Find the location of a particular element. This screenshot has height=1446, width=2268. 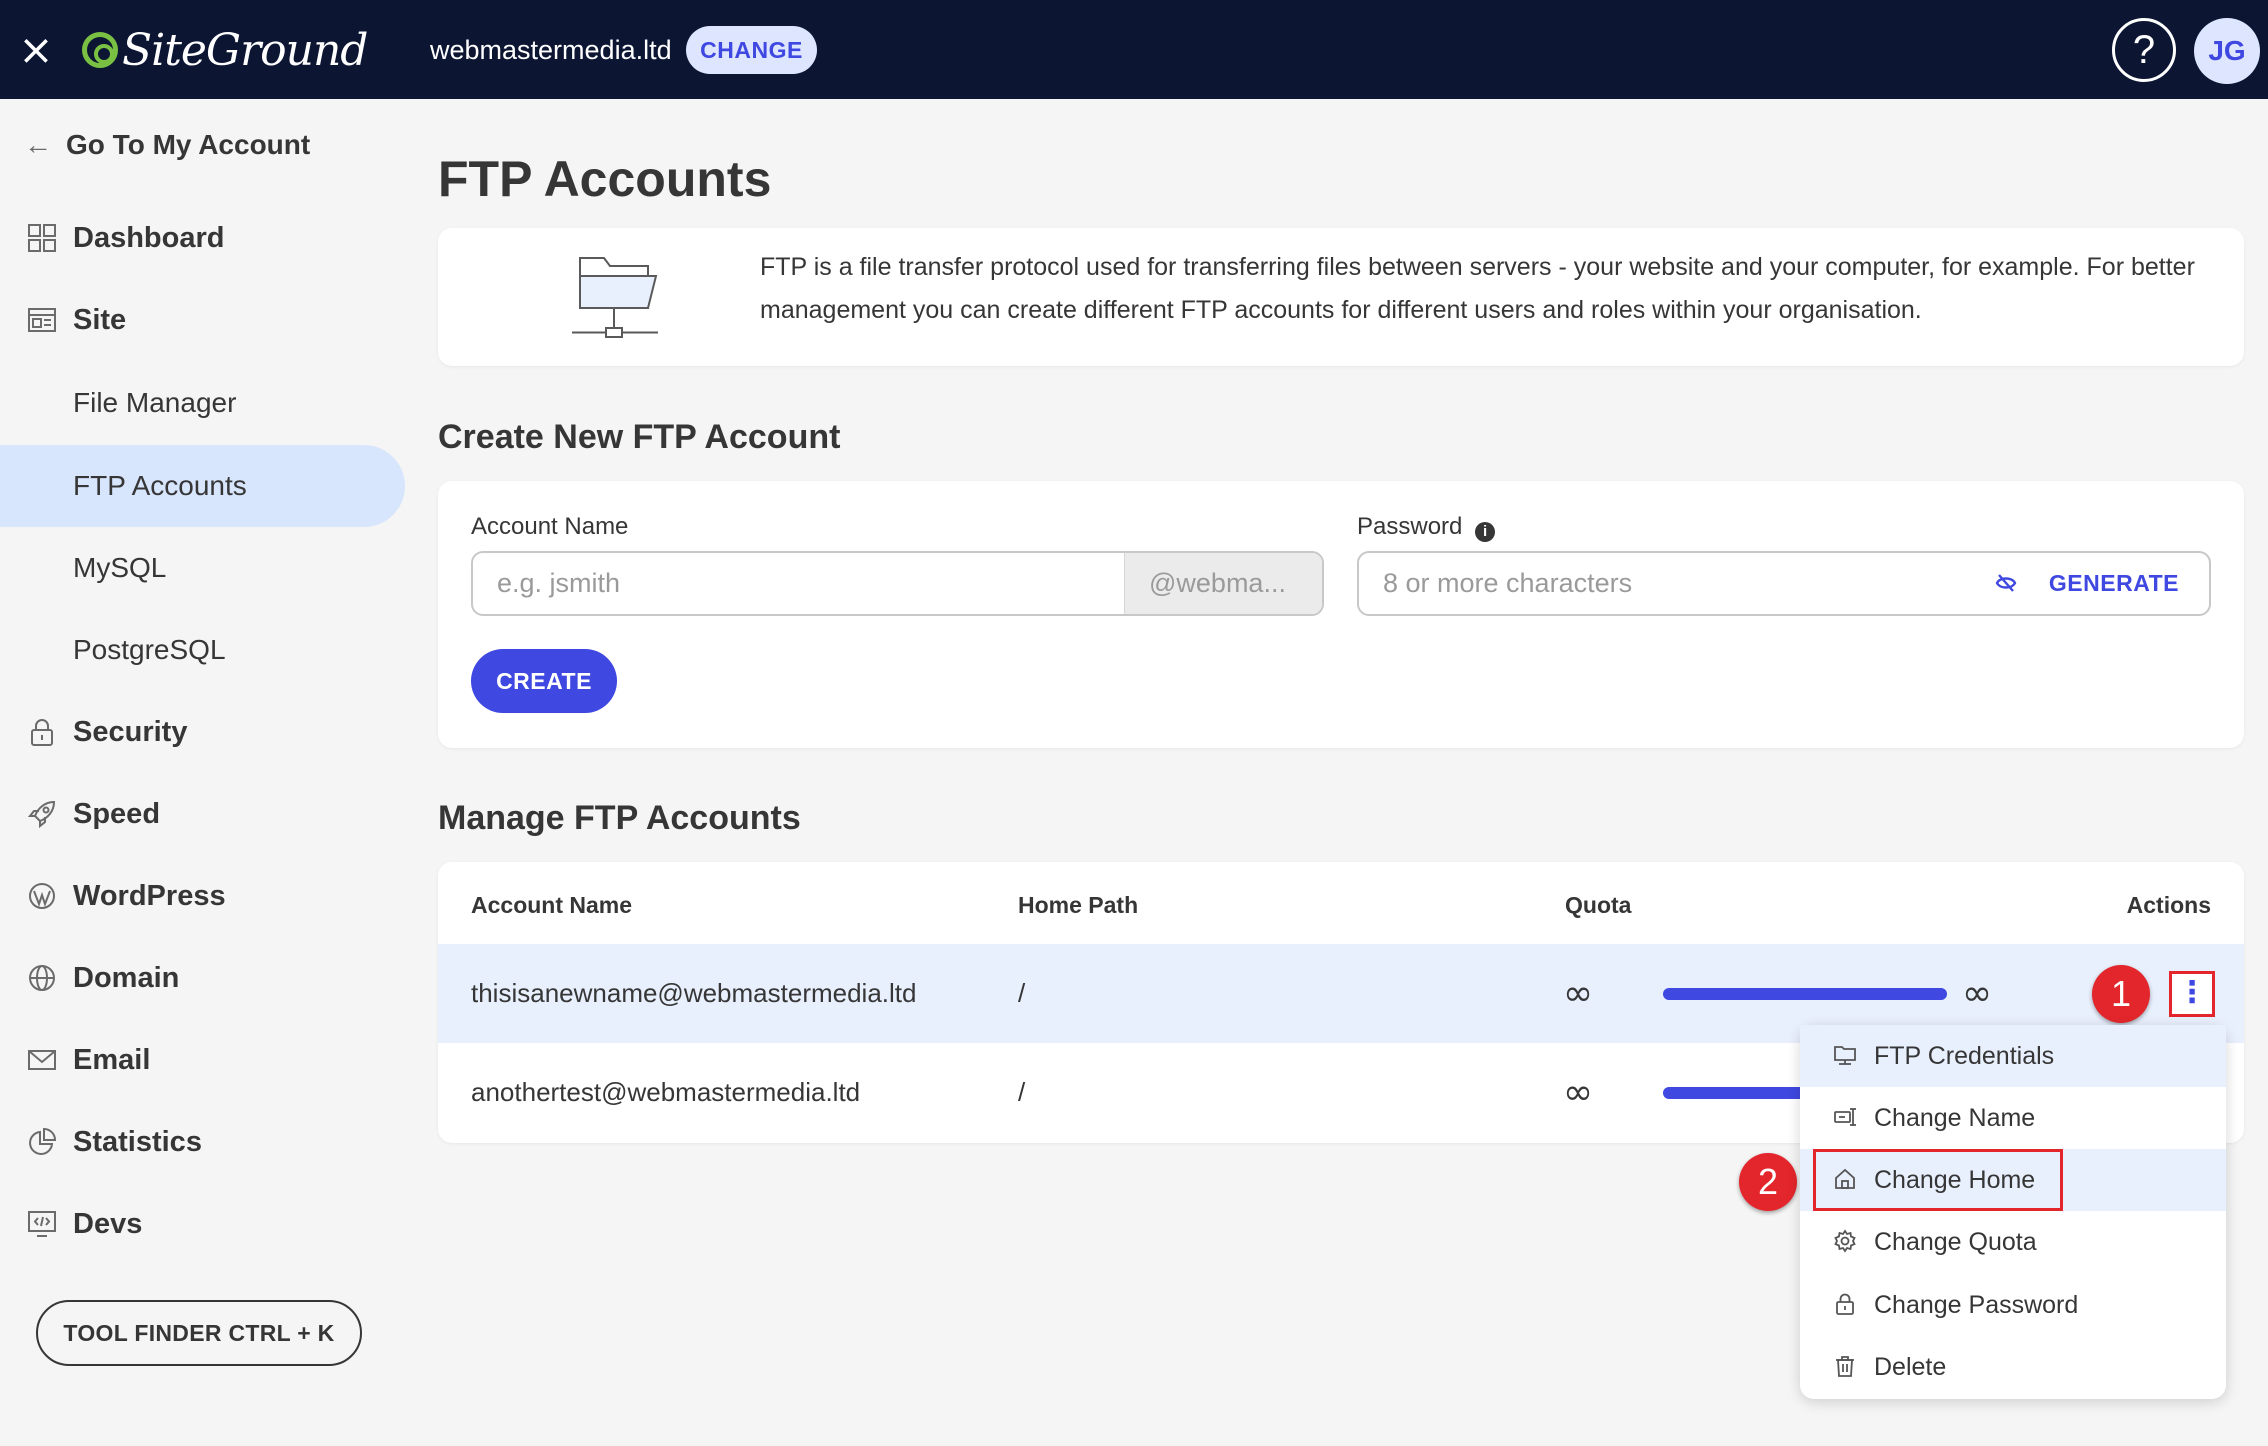

monitor-icon is located at coordinates (1845, 1056).